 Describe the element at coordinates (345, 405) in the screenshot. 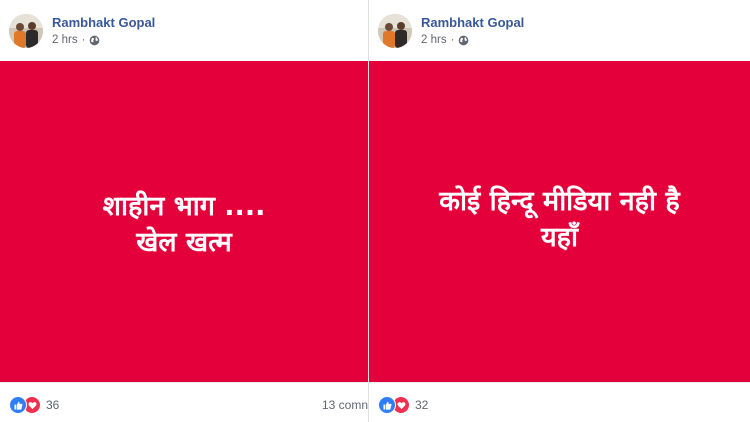

I see `comments-count-link: 13 comn` at that location.